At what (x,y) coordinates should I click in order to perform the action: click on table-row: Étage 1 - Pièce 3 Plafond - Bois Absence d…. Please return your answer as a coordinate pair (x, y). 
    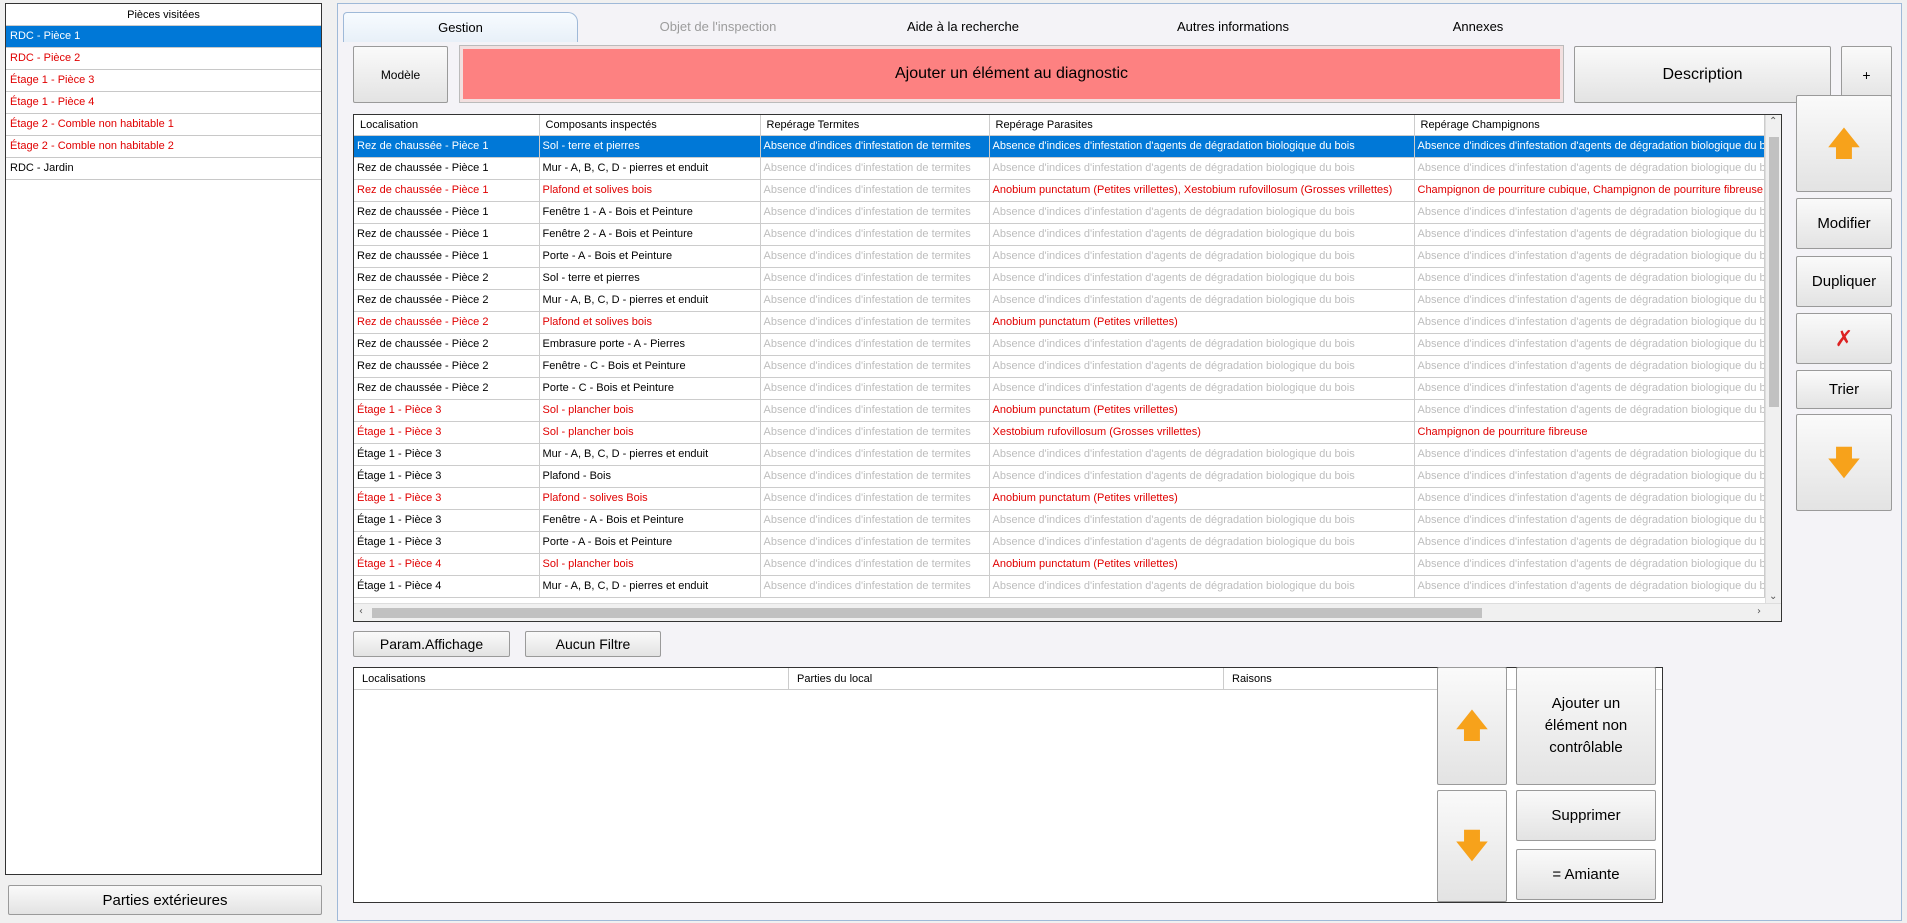
    Looking at the image, I should click on (1059, 476).